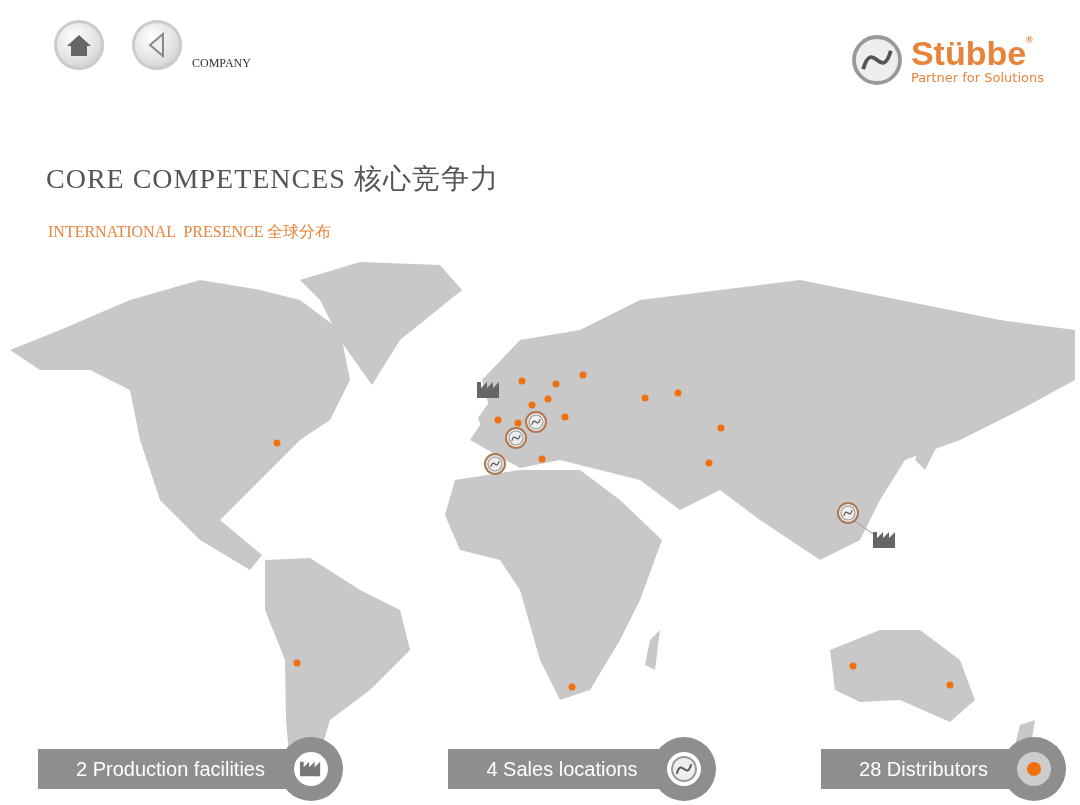 Image resolution: width=1080 pixels, height=805 pixels. Describe the element at coordinates (1034, 769) in the screenshot. I see `dot-icon` at that location.